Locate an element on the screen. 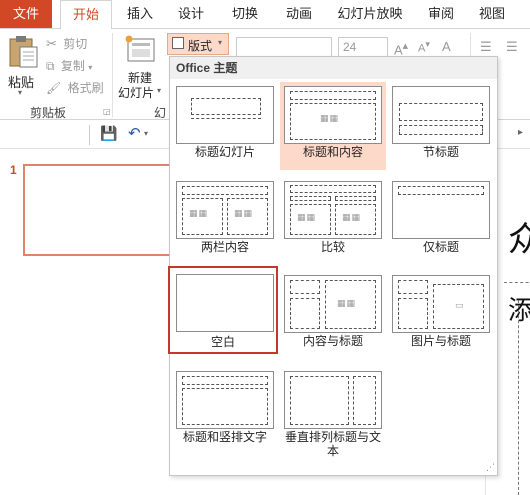  clipboard-group-label: 剪贴板 is located at coordinates (48, 113).